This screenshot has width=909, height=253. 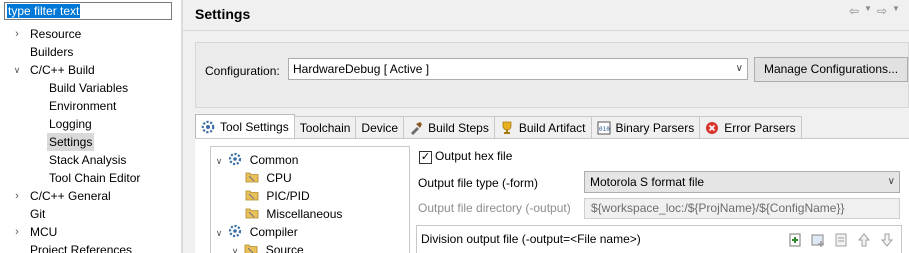 I want to click on error-parsers-icon, so click(x=712, y=127).